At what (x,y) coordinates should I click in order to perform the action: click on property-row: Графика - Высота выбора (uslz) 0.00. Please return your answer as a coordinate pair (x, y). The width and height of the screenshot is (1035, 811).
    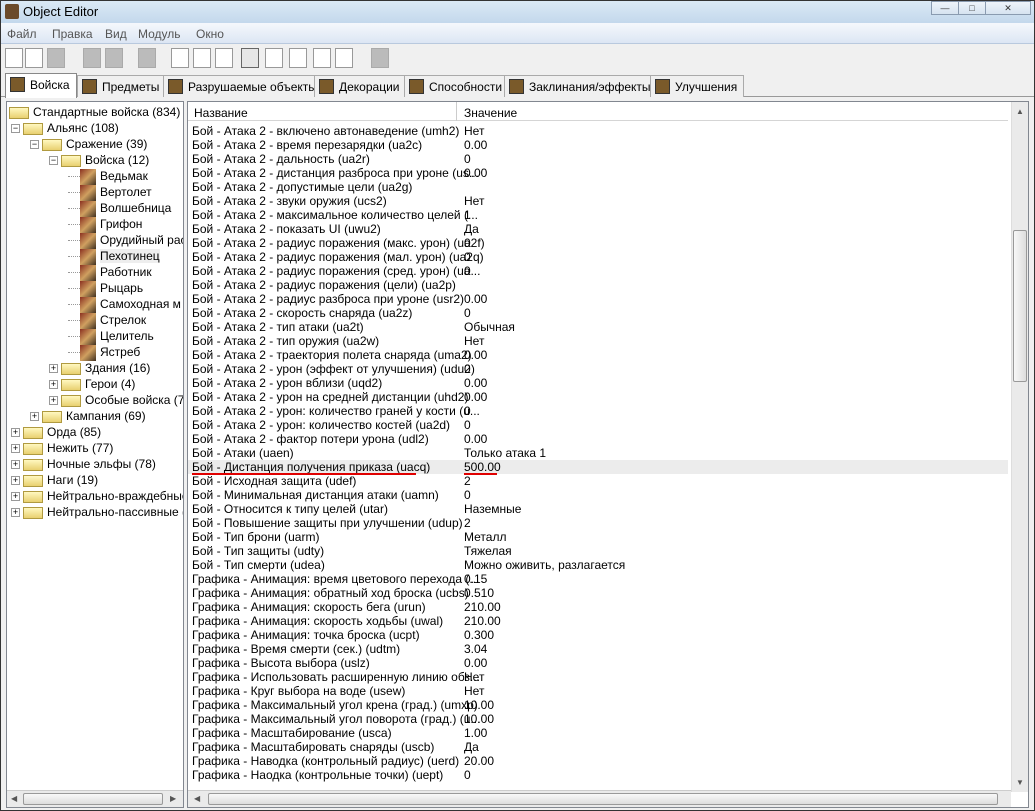
    Looking at the image, I should click on (598, 663).